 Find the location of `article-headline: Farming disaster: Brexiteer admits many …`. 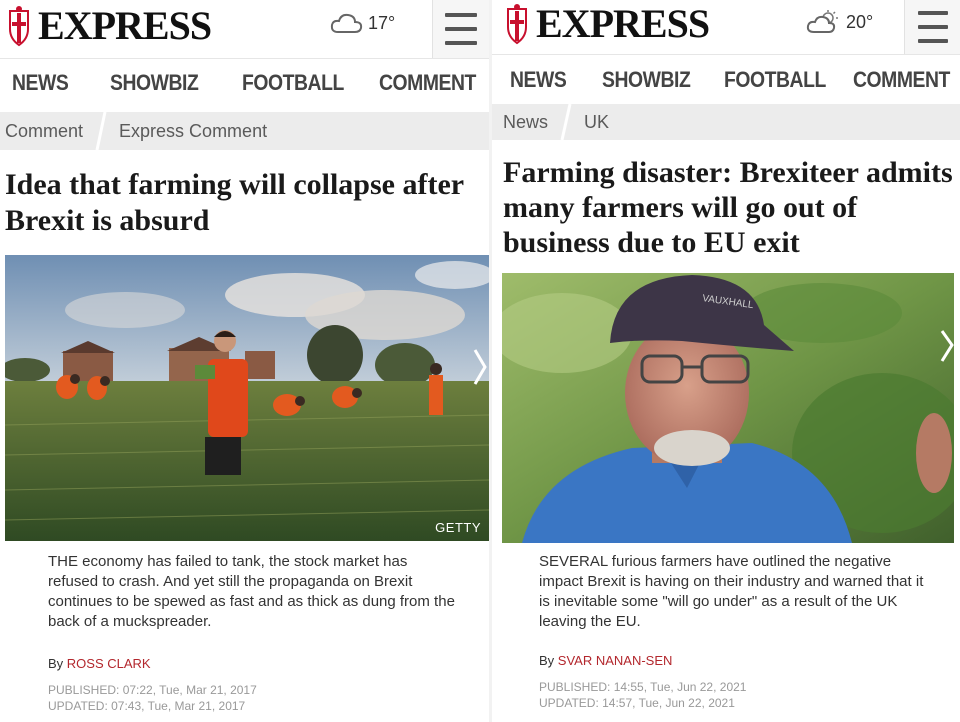

article-headline: Farming disaster: Brexiteer admits many … is located at coordinates (728, 207).